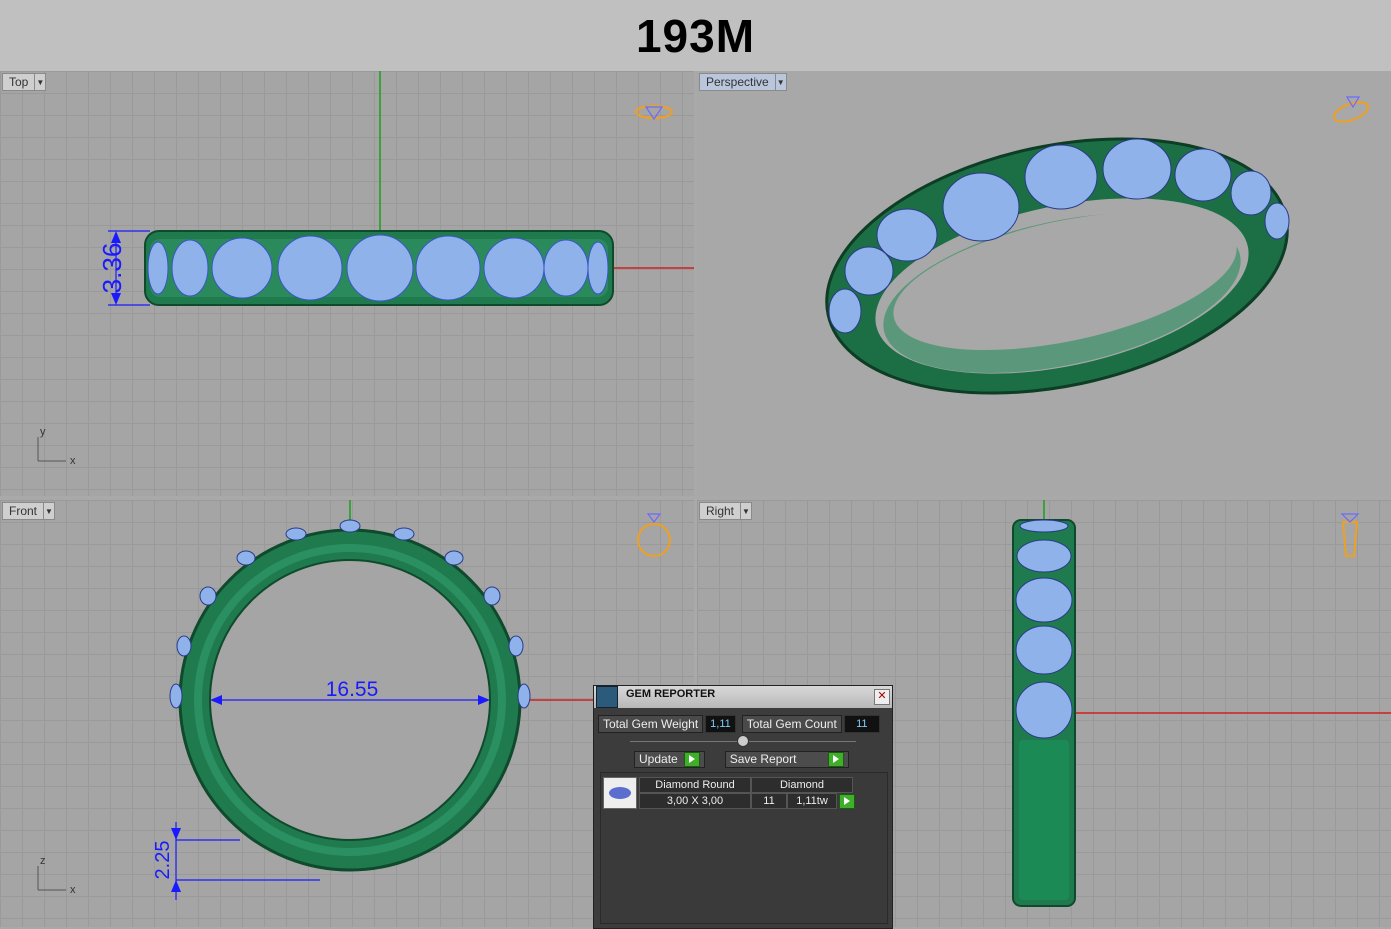 This screenshot has width=1391, height=929. What do you see at coordinates (352, 689) in the screenshot?
I see `front-diameter-label: 16.55` at bounding box center [352, 689].